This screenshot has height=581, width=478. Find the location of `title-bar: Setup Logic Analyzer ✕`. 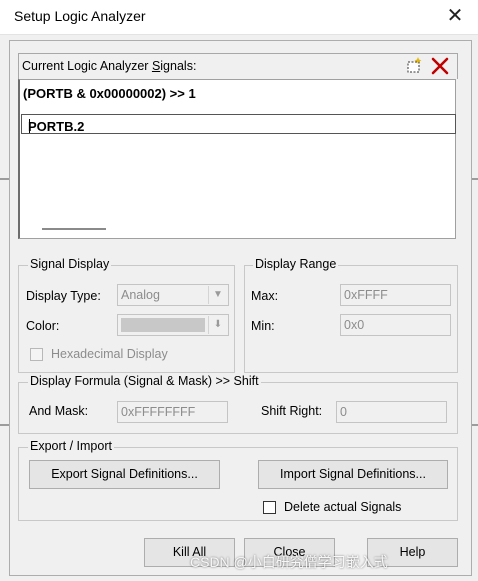

title-bar: Setup Logic Analyzer ✕ is located at coordinates (239, 17).